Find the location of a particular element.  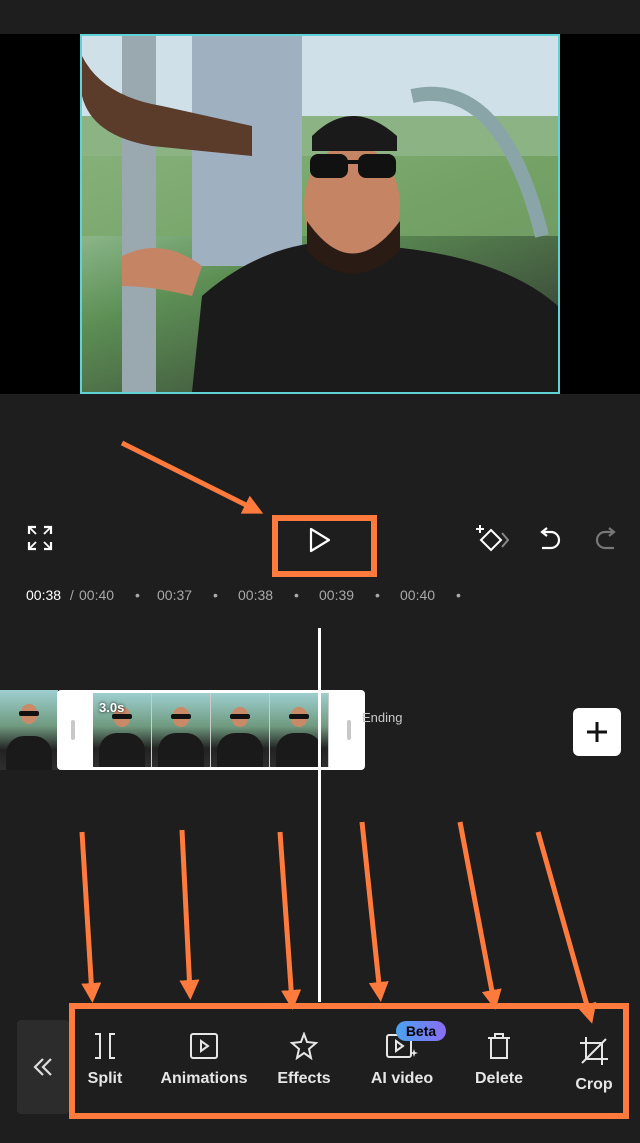

status-area is located at coordinates (320, 17).